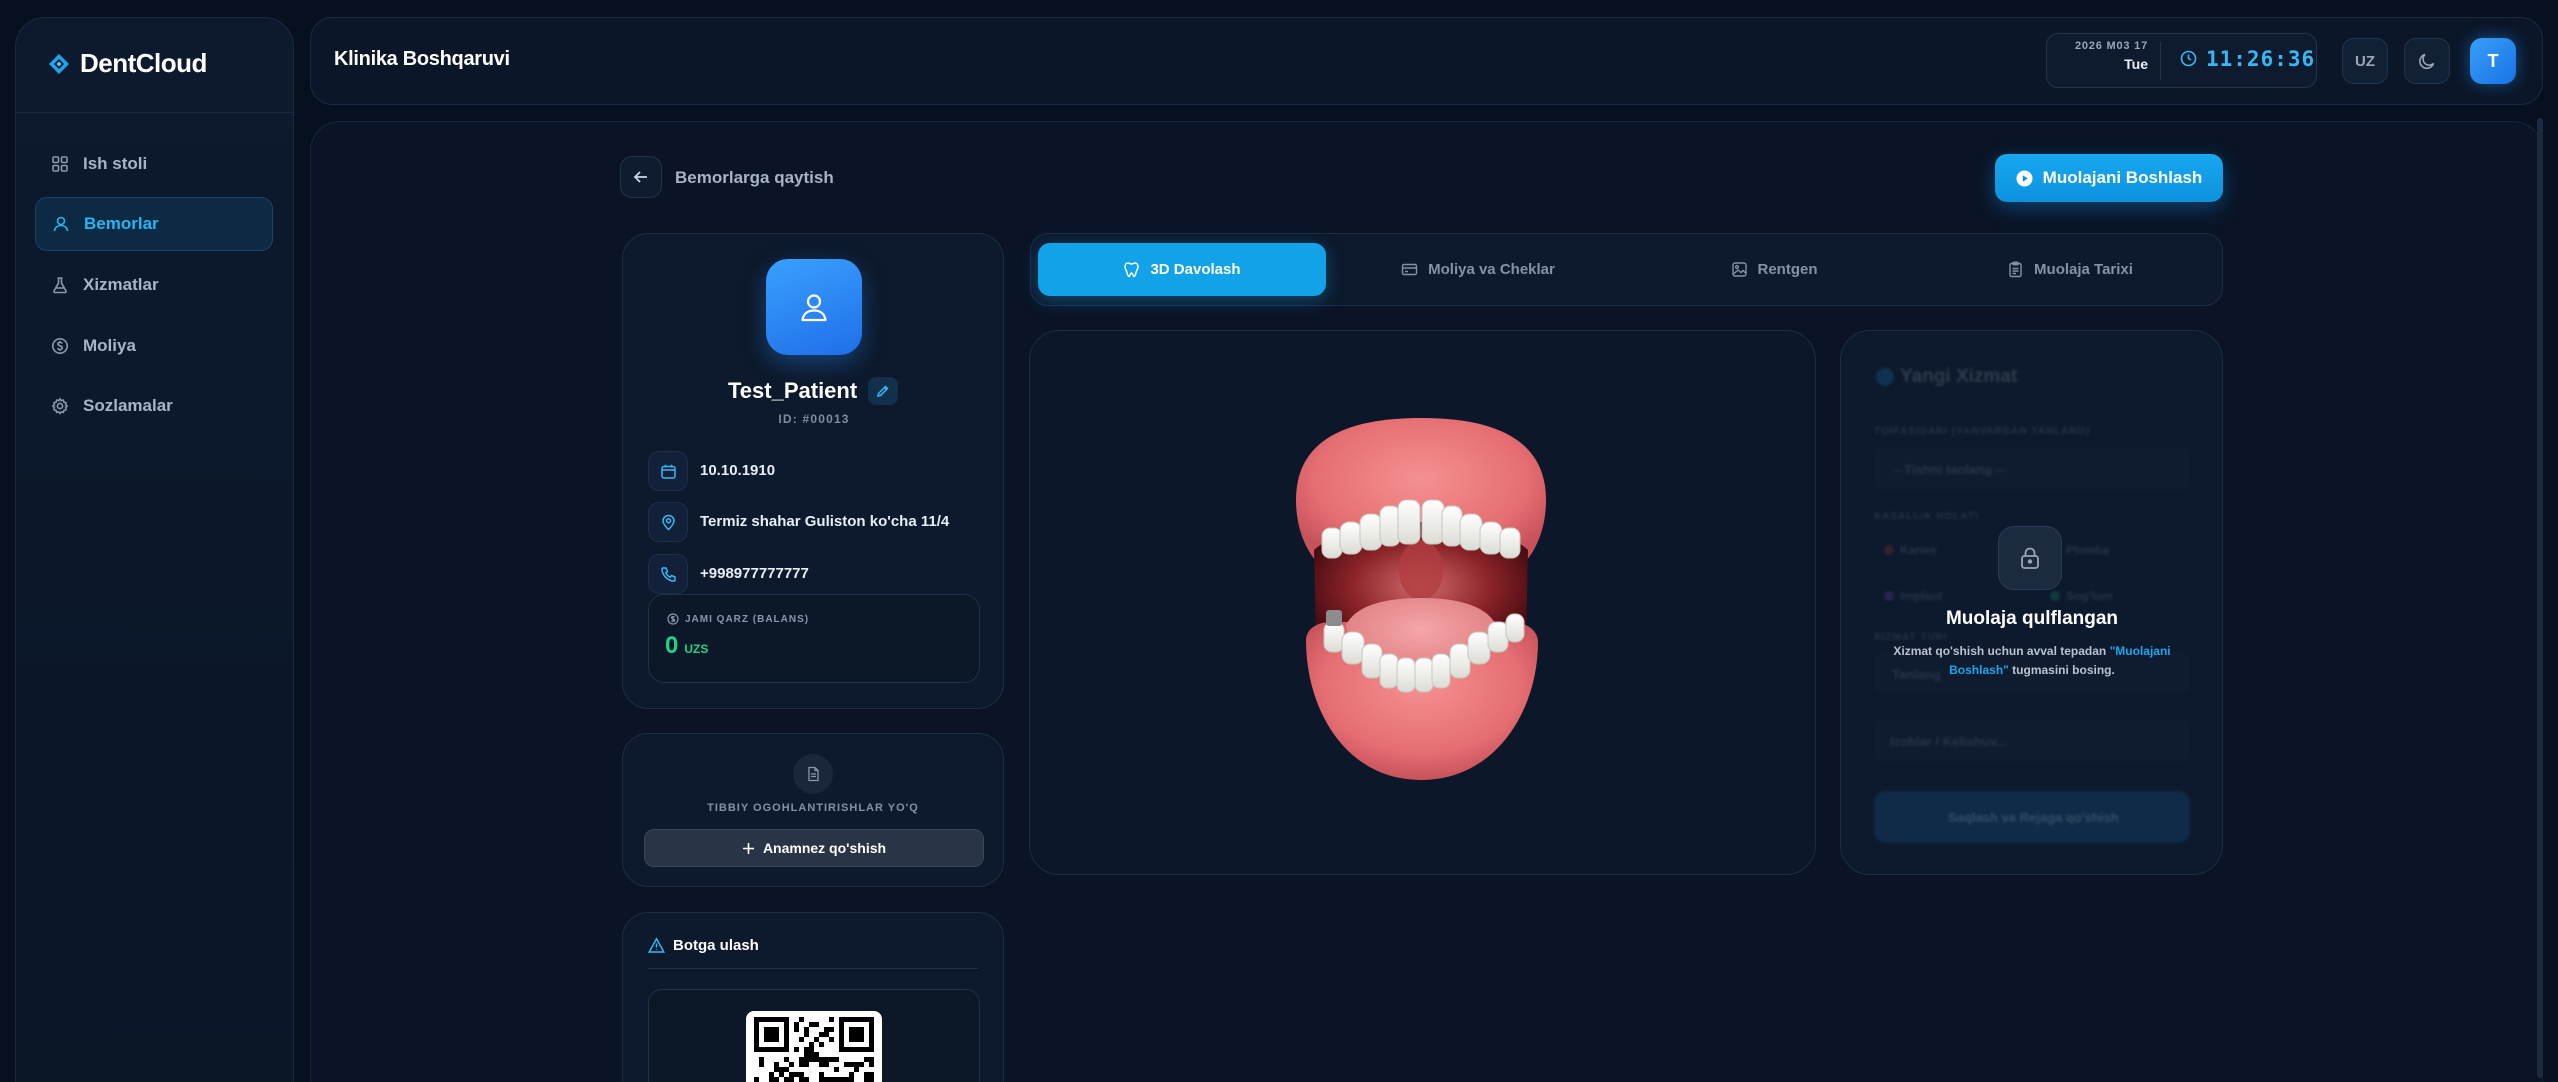 This screenshot has height=1082, width=2558. I want to click on users-icon, so click(61, 224).